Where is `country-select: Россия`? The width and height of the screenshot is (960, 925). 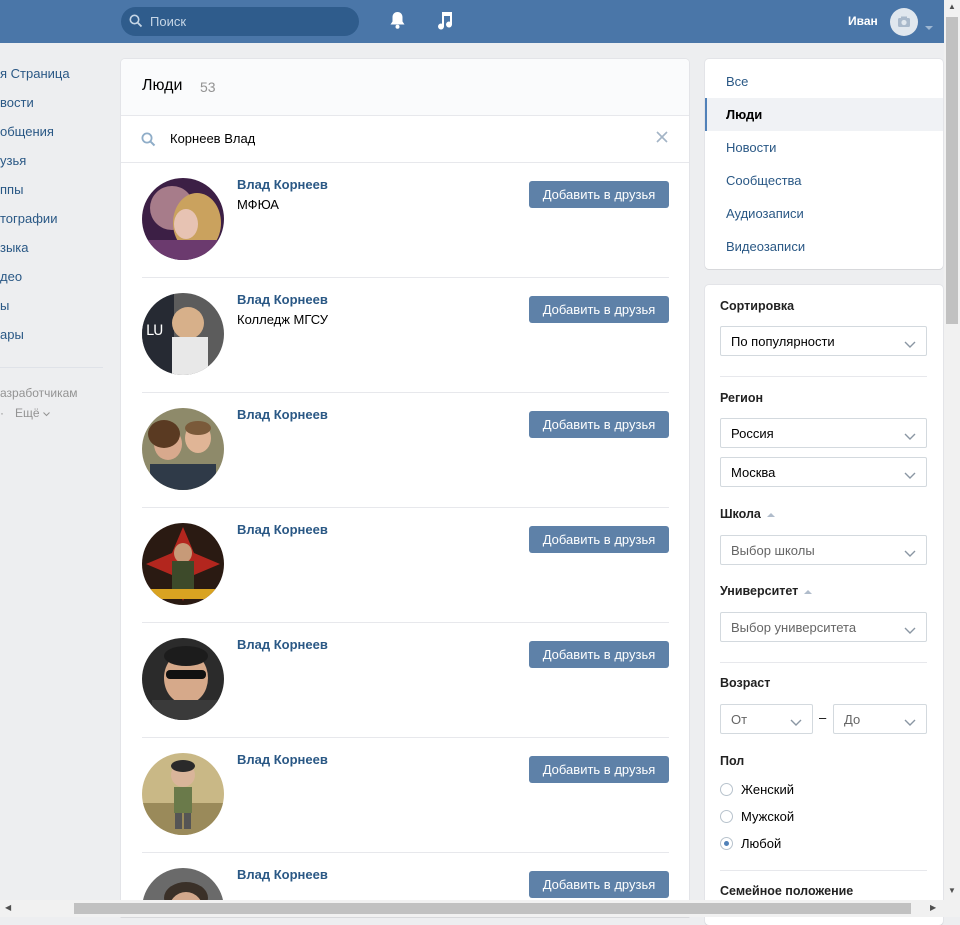 country-select: Россия is located at coordinates (823, 433).